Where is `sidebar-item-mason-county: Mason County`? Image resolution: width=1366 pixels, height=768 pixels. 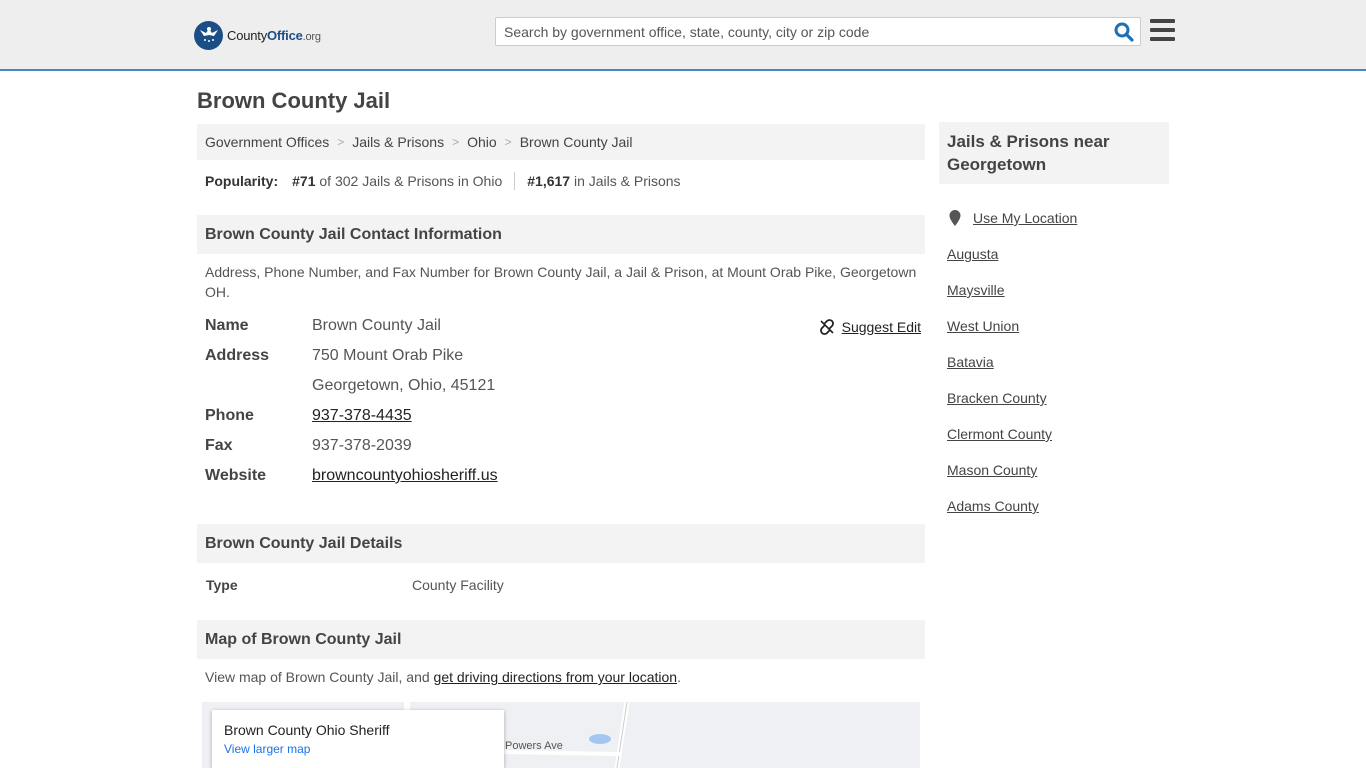
sidebar-item-mason-county: Mason County is located at coordinates (1012, 470).